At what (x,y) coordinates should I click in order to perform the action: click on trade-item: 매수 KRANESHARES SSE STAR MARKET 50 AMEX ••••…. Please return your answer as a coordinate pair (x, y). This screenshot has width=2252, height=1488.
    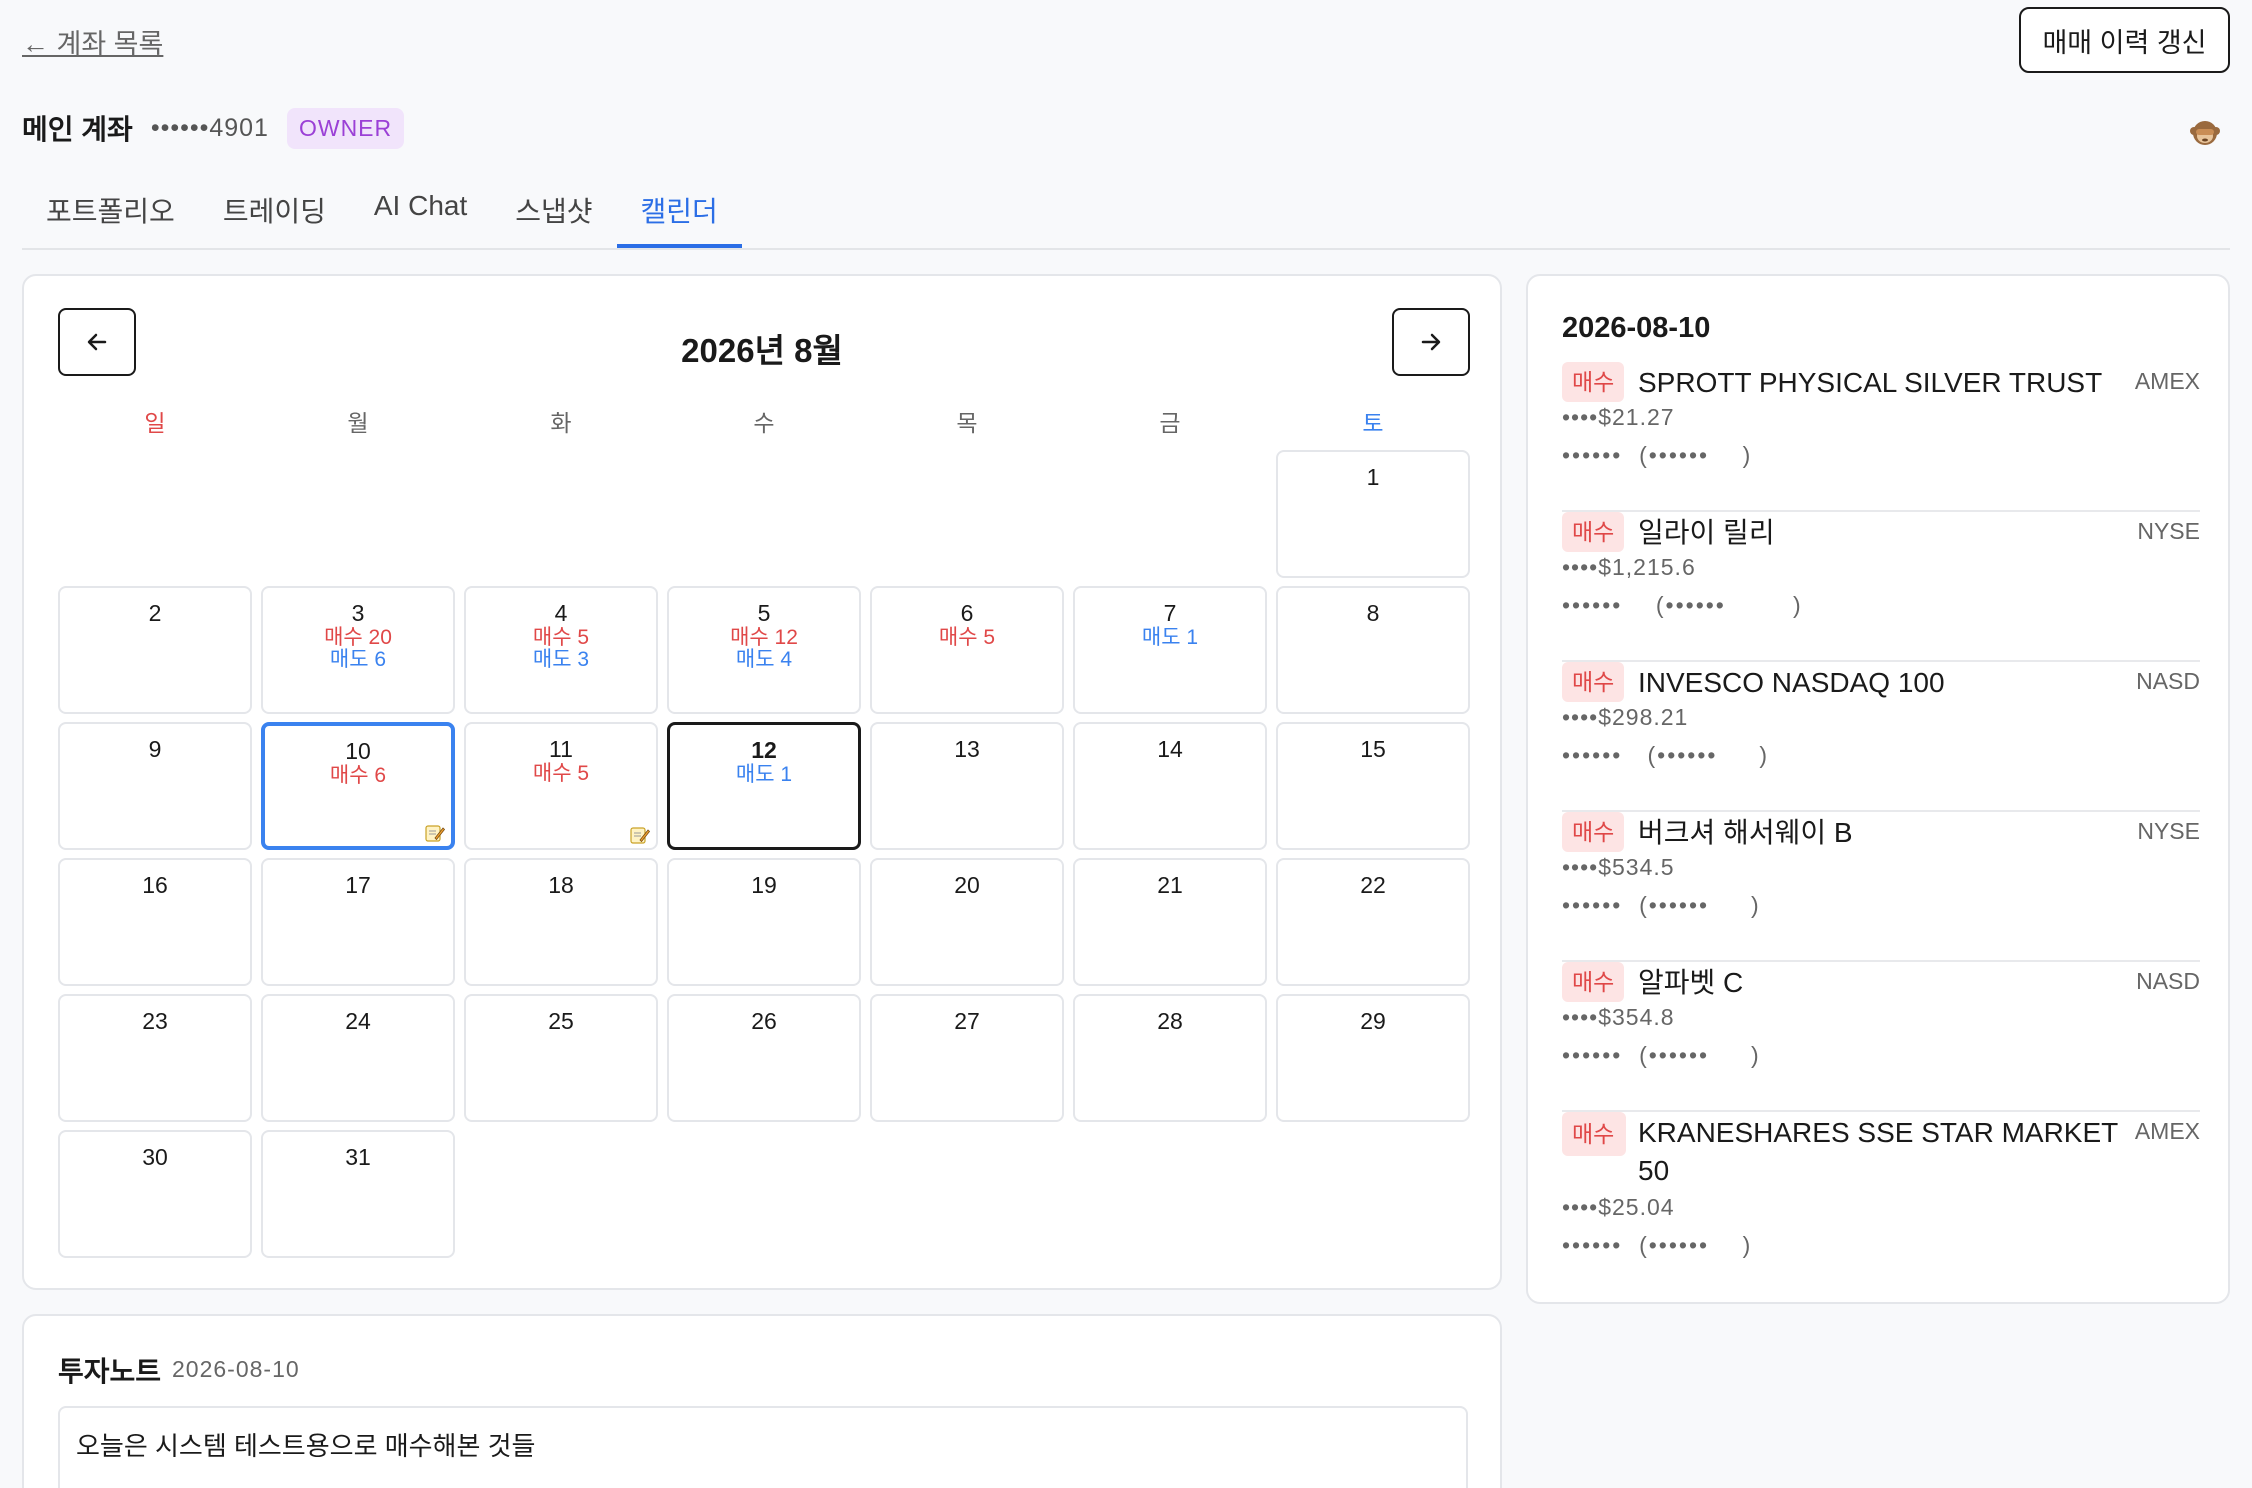
    Looking at the image, I should click on (1881, 1197).